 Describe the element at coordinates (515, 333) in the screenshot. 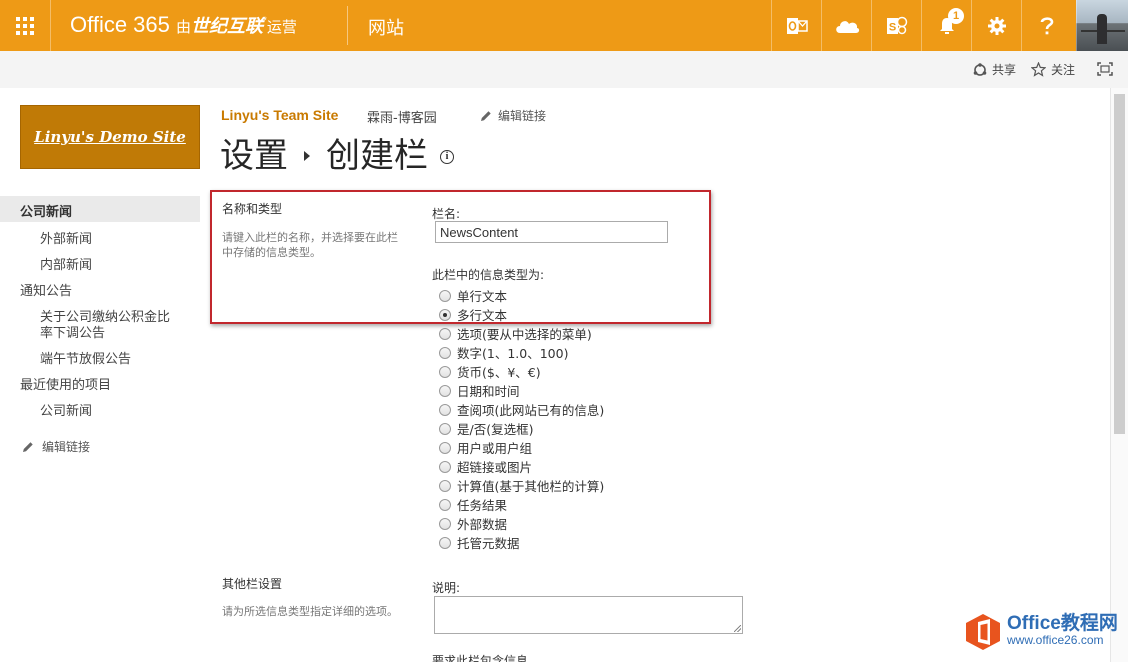

I see `type-option-choice: 选项(要从中选择的菜单)` at that location.